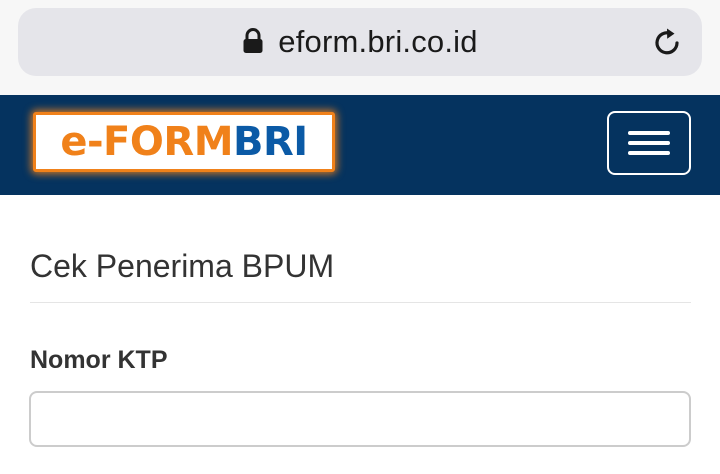  I want to click on logo-text-bri: BRI, so click(270, 142).